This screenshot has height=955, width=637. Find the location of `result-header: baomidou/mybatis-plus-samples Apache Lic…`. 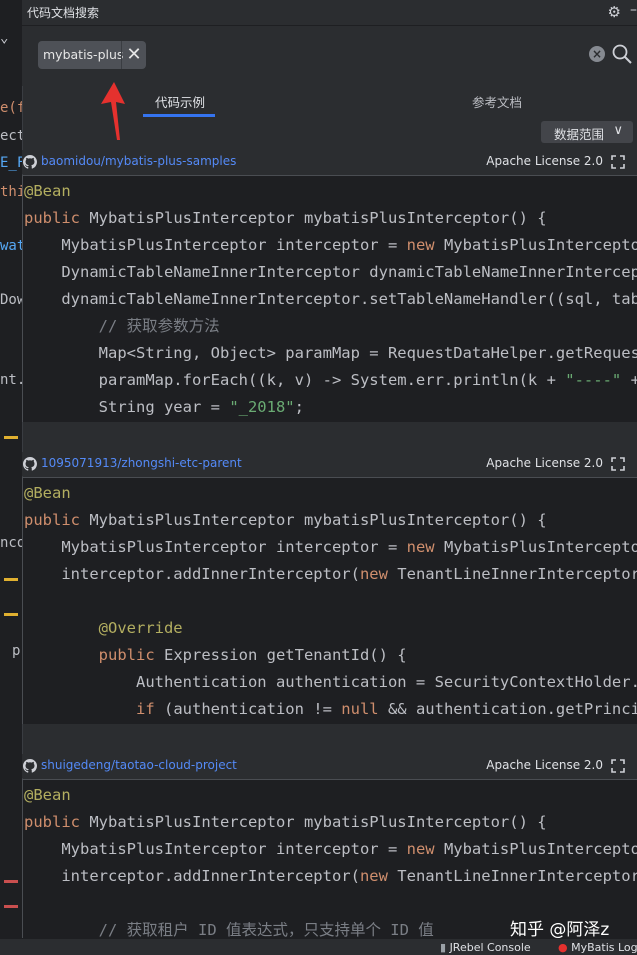

result-header: baomidou/mybatis-plus-samples Apache Lic… is located at coordinates (329, 162).